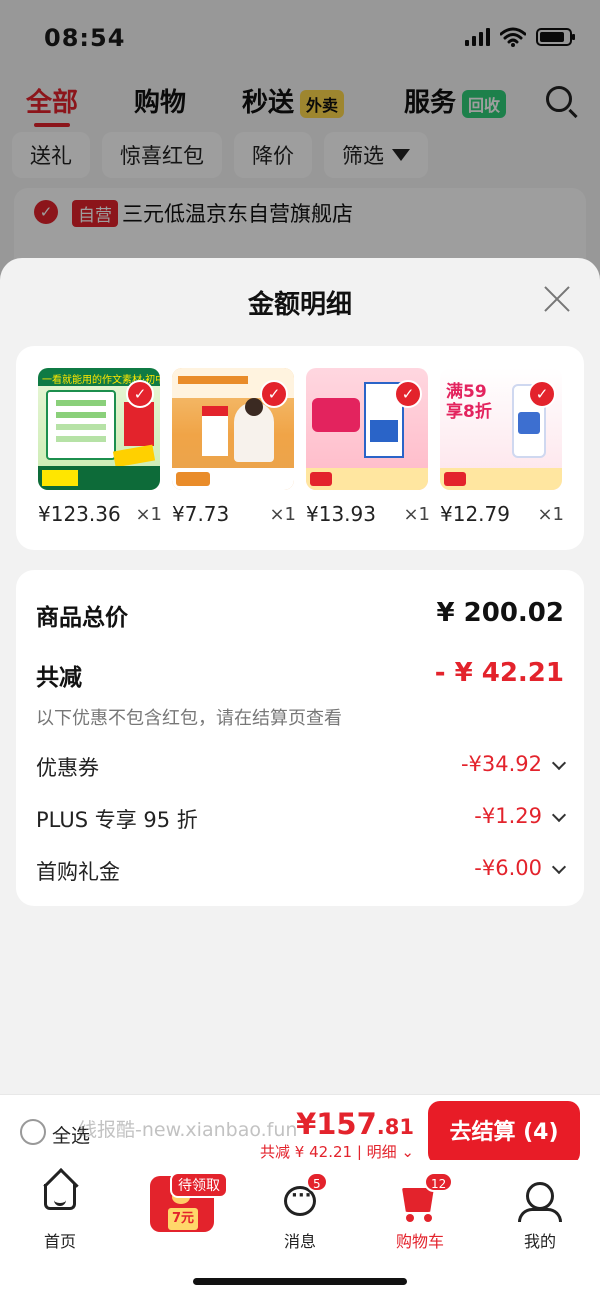 This screenshot has width=600, height=1298. I want to click on nav-profile: 我的, so click(540, 1210).